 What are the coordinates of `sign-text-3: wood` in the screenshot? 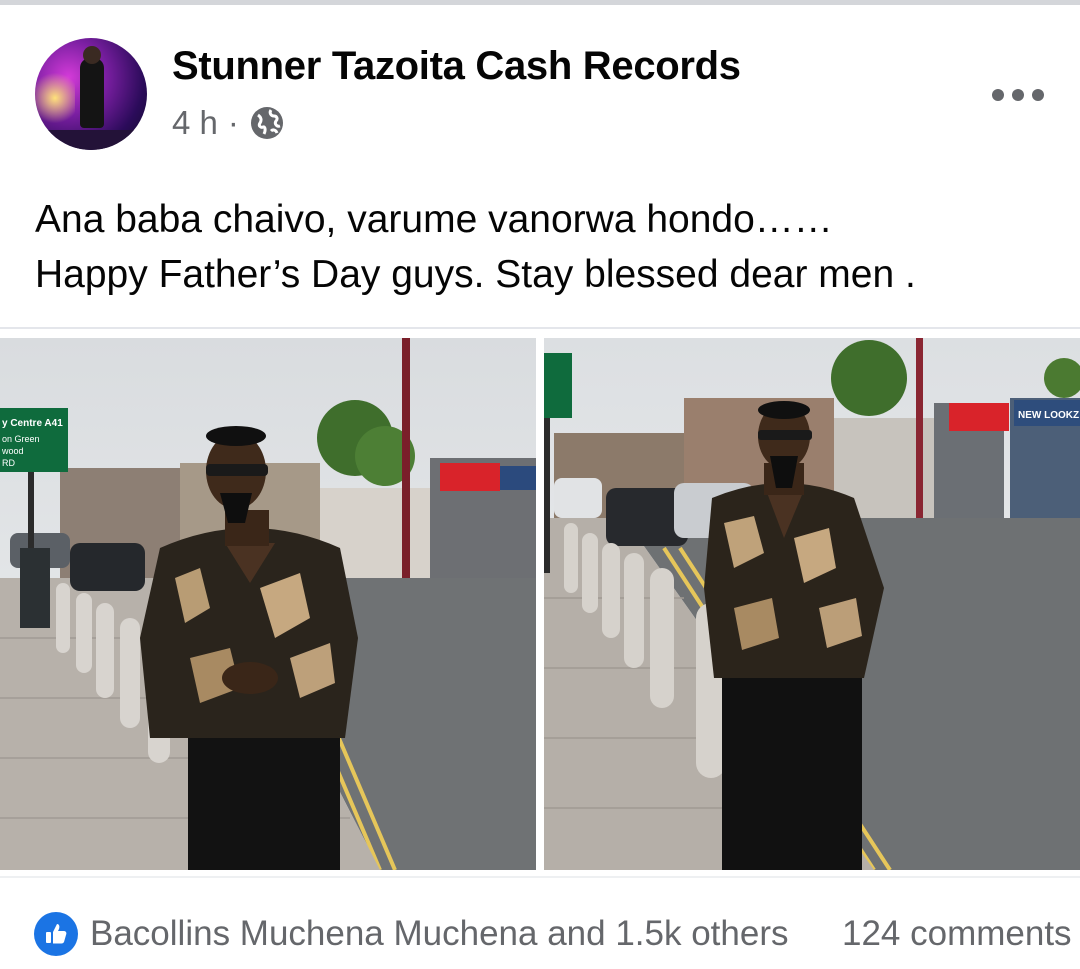 It's located at (12, 451).